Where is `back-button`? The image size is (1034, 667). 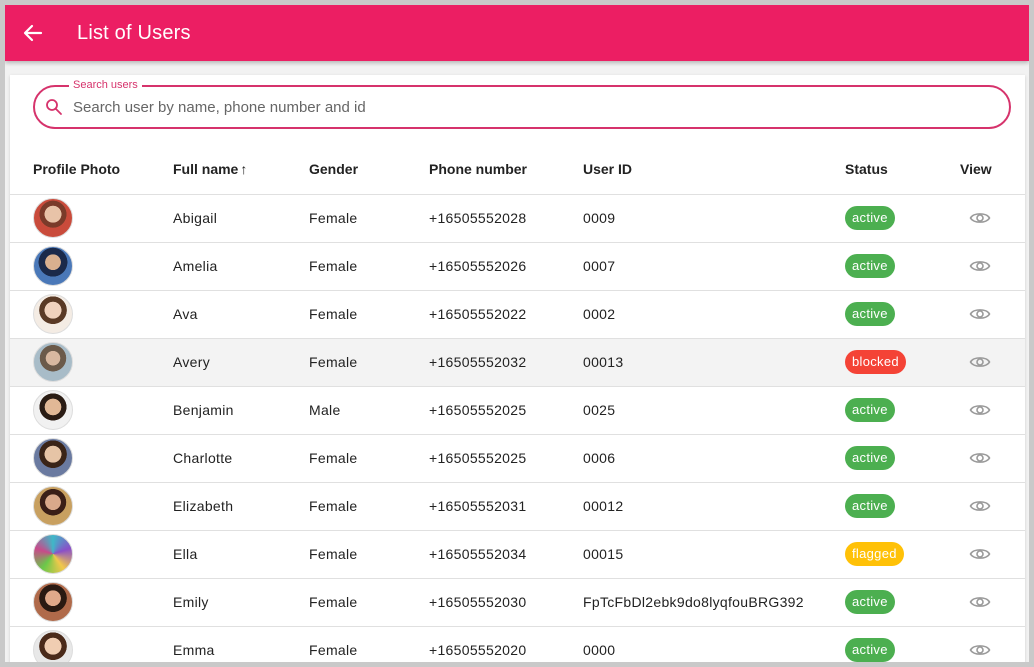 back-button is located at coordinates (33, 33).